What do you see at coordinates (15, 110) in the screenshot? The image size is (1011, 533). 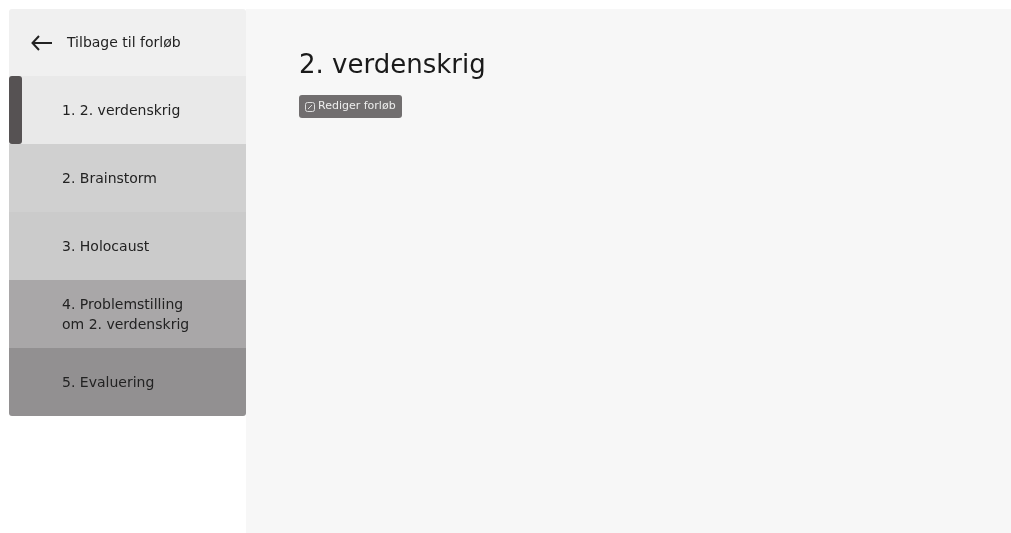 I see `selected-indicator` at bounding box center [15, 110].